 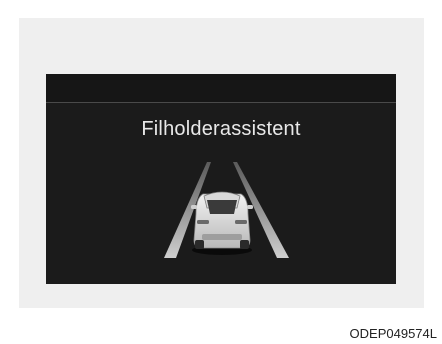 I want to click on lane-following-assist-car-icon, so click(x=222, y=223).